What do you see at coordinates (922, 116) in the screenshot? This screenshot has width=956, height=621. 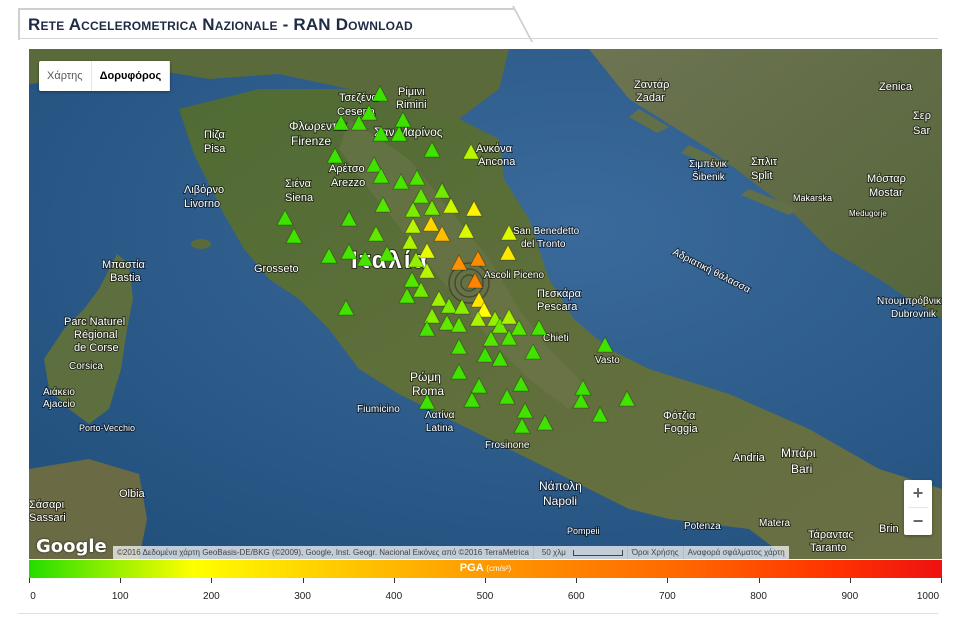 I see `place-label: Σερ` at bounding box center [922, 116].